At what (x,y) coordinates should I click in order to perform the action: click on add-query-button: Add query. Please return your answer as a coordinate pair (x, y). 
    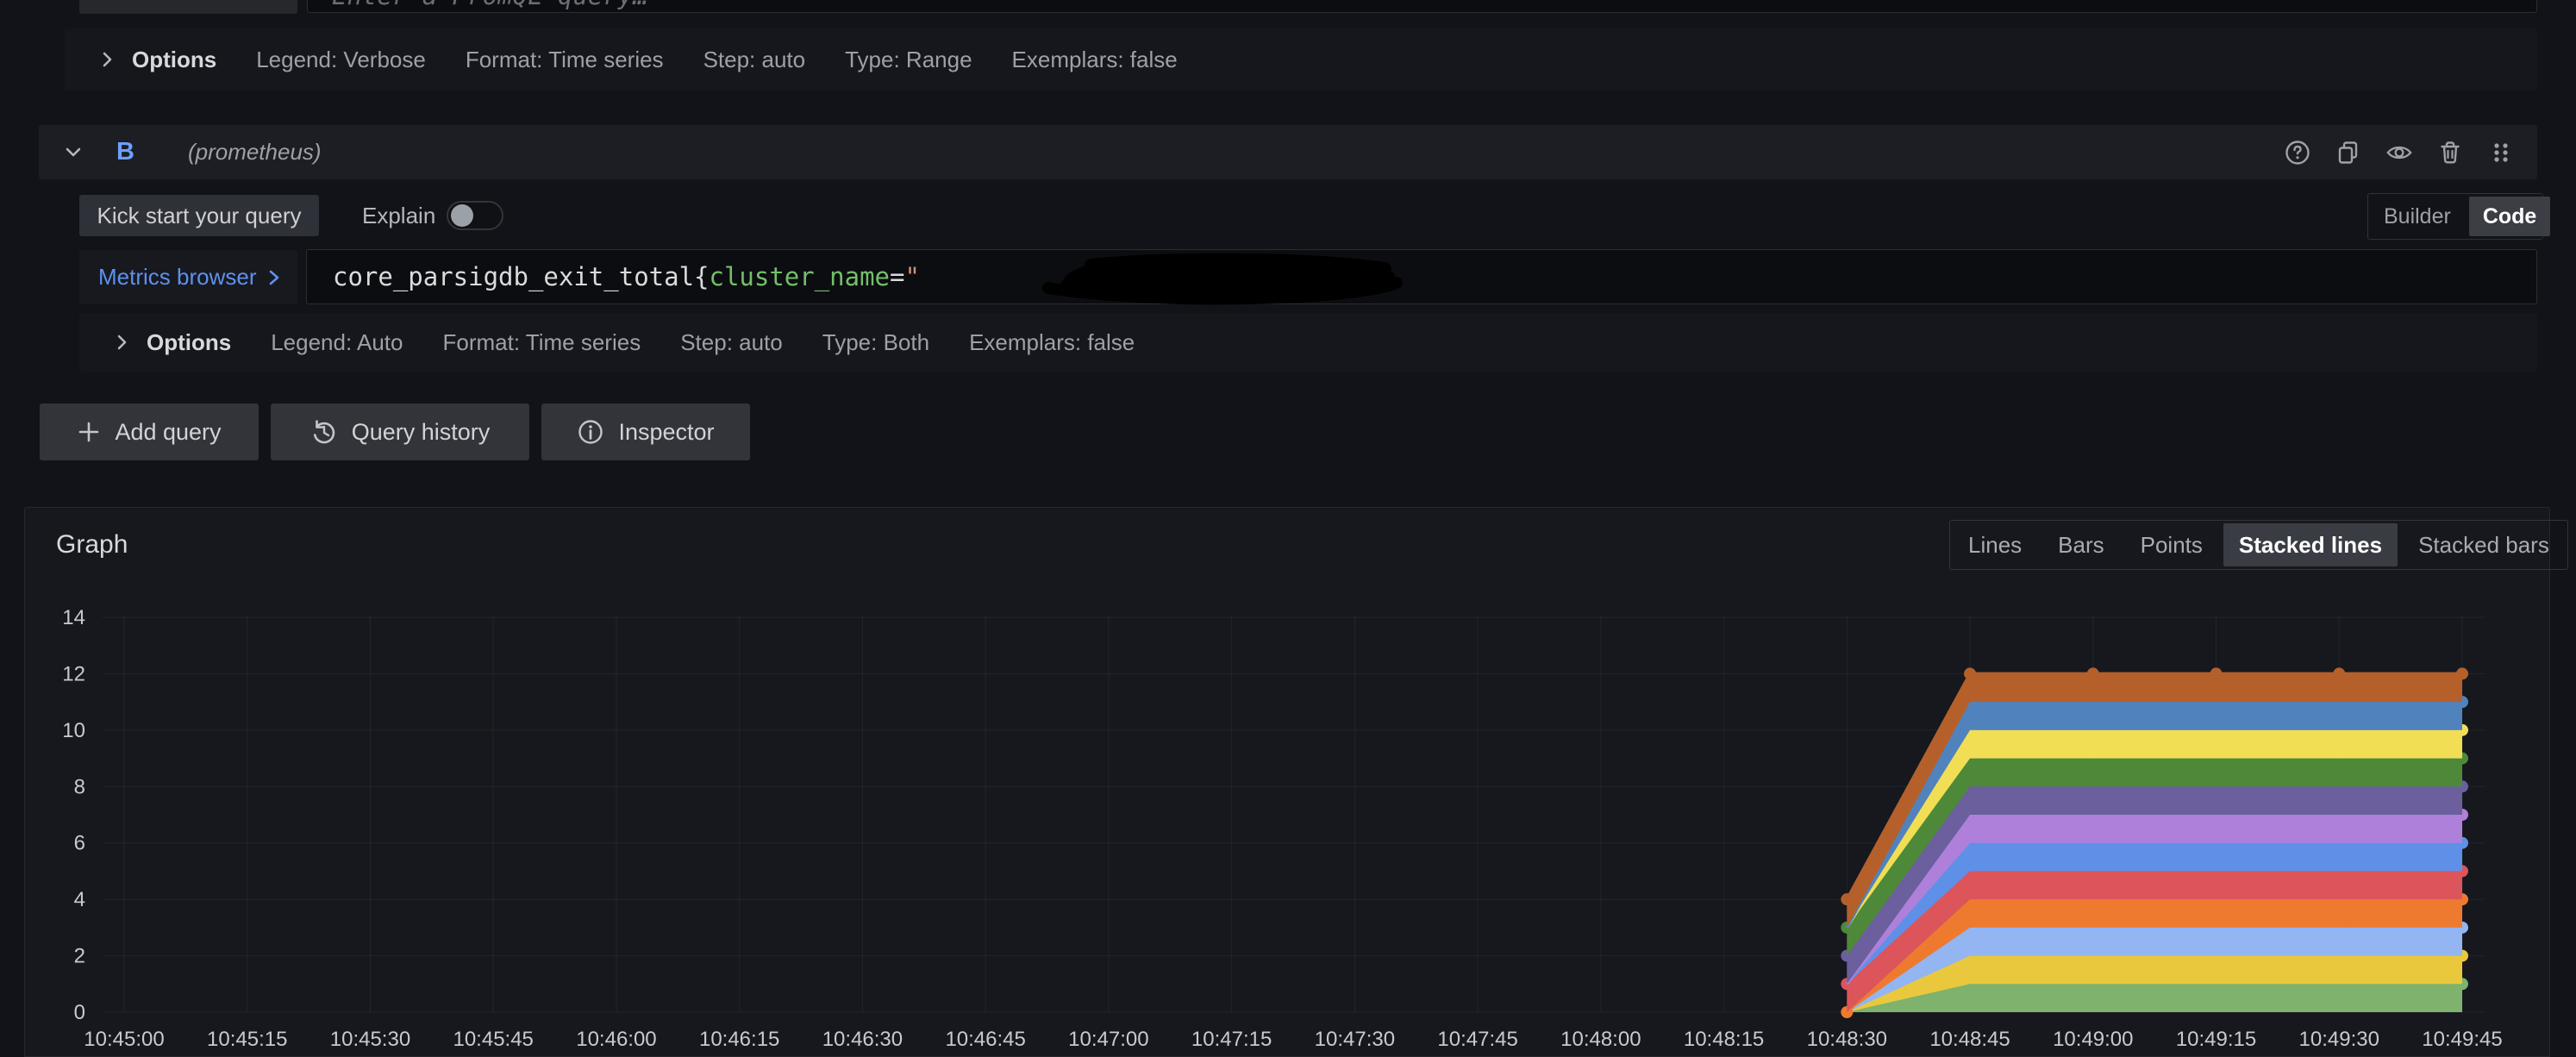
    Looking at the image, I should click on (149, 431).